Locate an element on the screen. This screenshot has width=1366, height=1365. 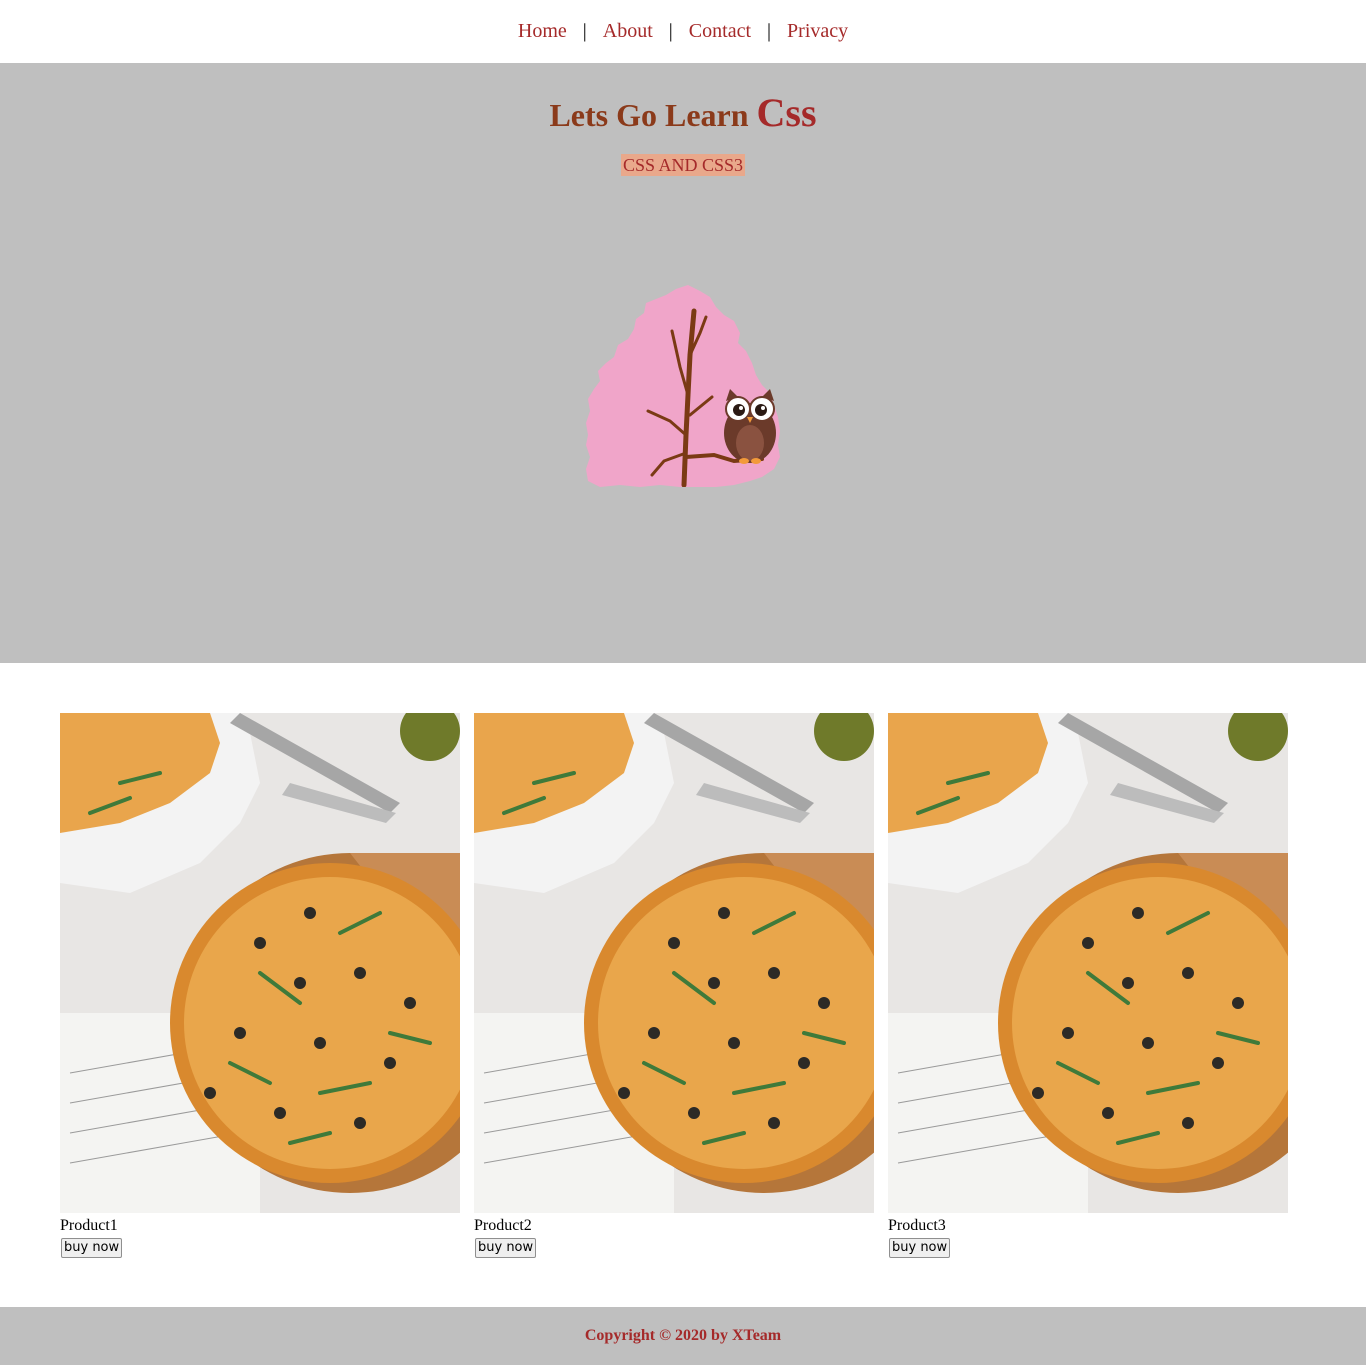
copyright-text: Copyright © 2020 by XTeam is located at coordinates (683, 1335).